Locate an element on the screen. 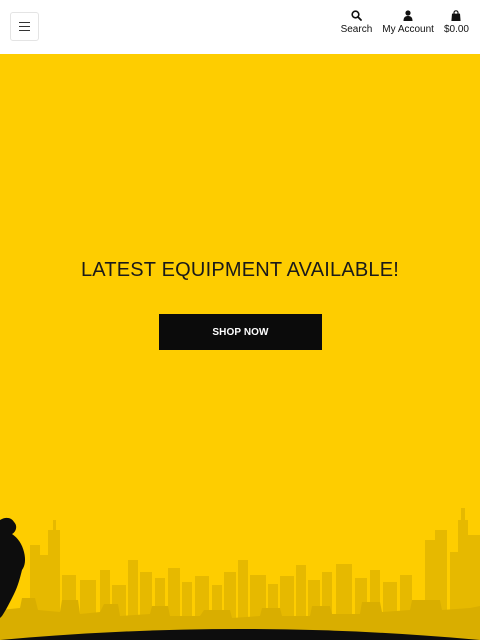 This screenshot has width=480, height=640. shopping-bag-icon is located at coordinates (456, 15).